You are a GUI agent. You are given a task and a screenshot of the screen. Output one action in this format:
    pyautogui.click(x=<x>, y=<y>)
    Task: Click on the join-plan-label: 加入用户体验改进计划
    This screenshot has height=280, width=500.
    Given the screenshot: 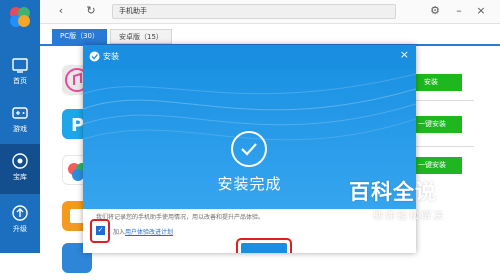 What is the action you would take?
    pyautogui.click(x=143, y=231)
    